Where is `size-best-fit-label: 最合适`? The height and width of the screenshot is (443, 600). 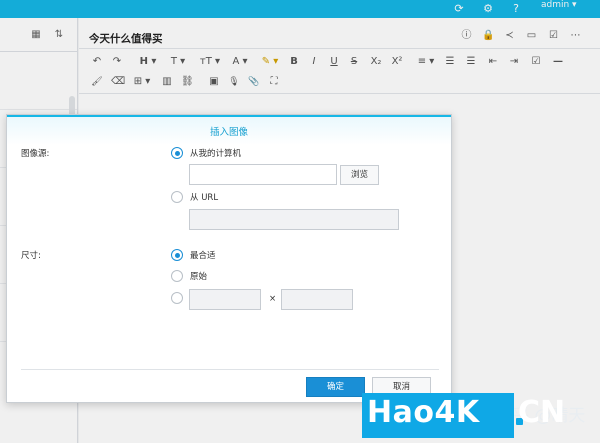 size-best-fit-label: 最合适 is located at coordinates (203, 256).